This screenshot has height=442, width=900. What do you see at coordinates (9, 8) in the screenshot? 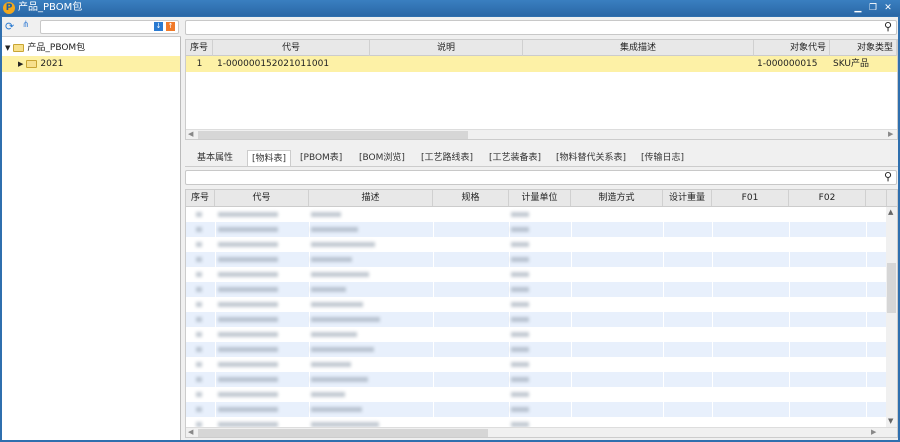
I see `app-logo-icon: P` at bounding box center [9, 8].